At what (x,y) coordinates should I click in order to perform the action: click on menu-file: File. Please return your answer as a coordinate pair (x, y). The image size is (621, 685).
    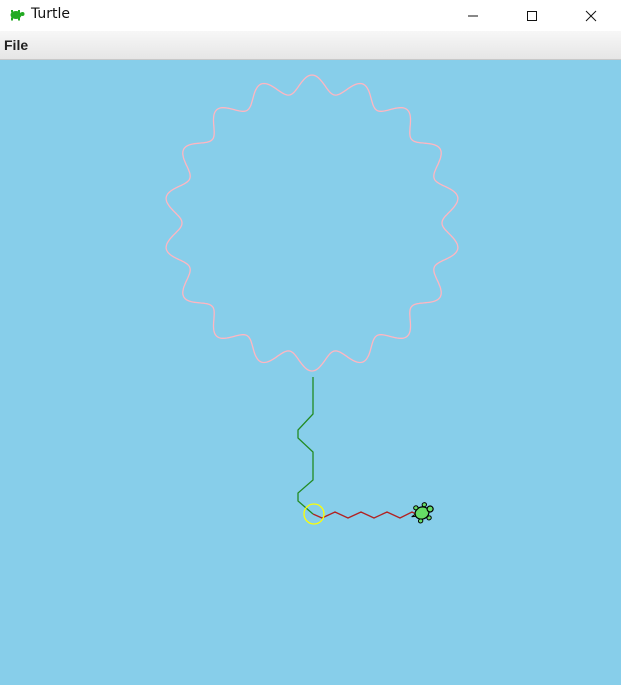
    Looking at the image, I should click on (16, 45).